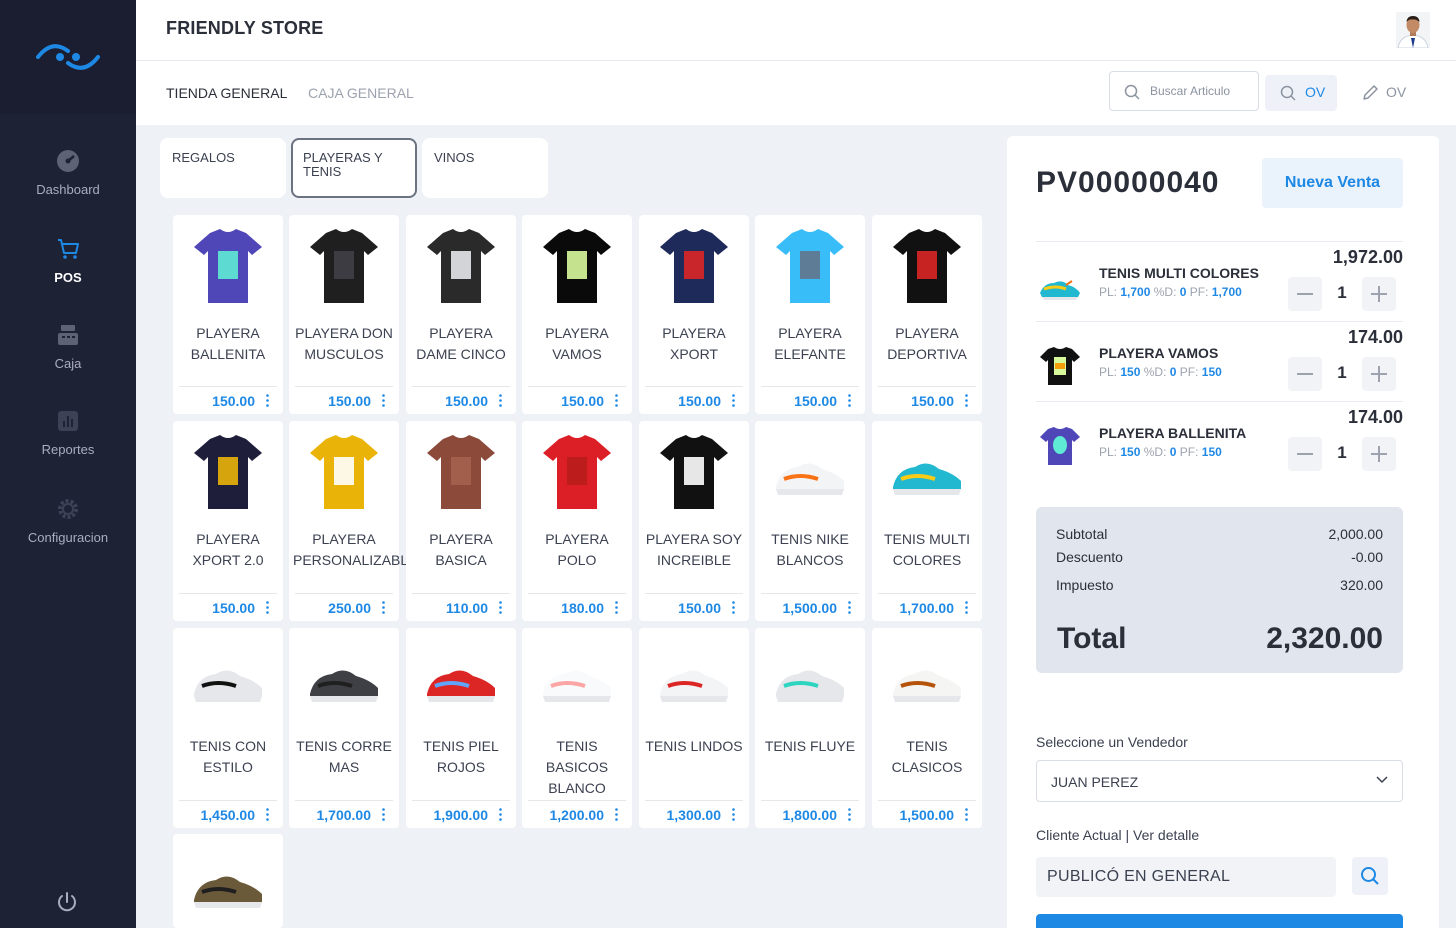 Image resolution: width=1456 pixels, height=928 pixels. What do you see at coordinates (68, 57) in the screenshot?
I see `logo` at bounding box center [68, 57].